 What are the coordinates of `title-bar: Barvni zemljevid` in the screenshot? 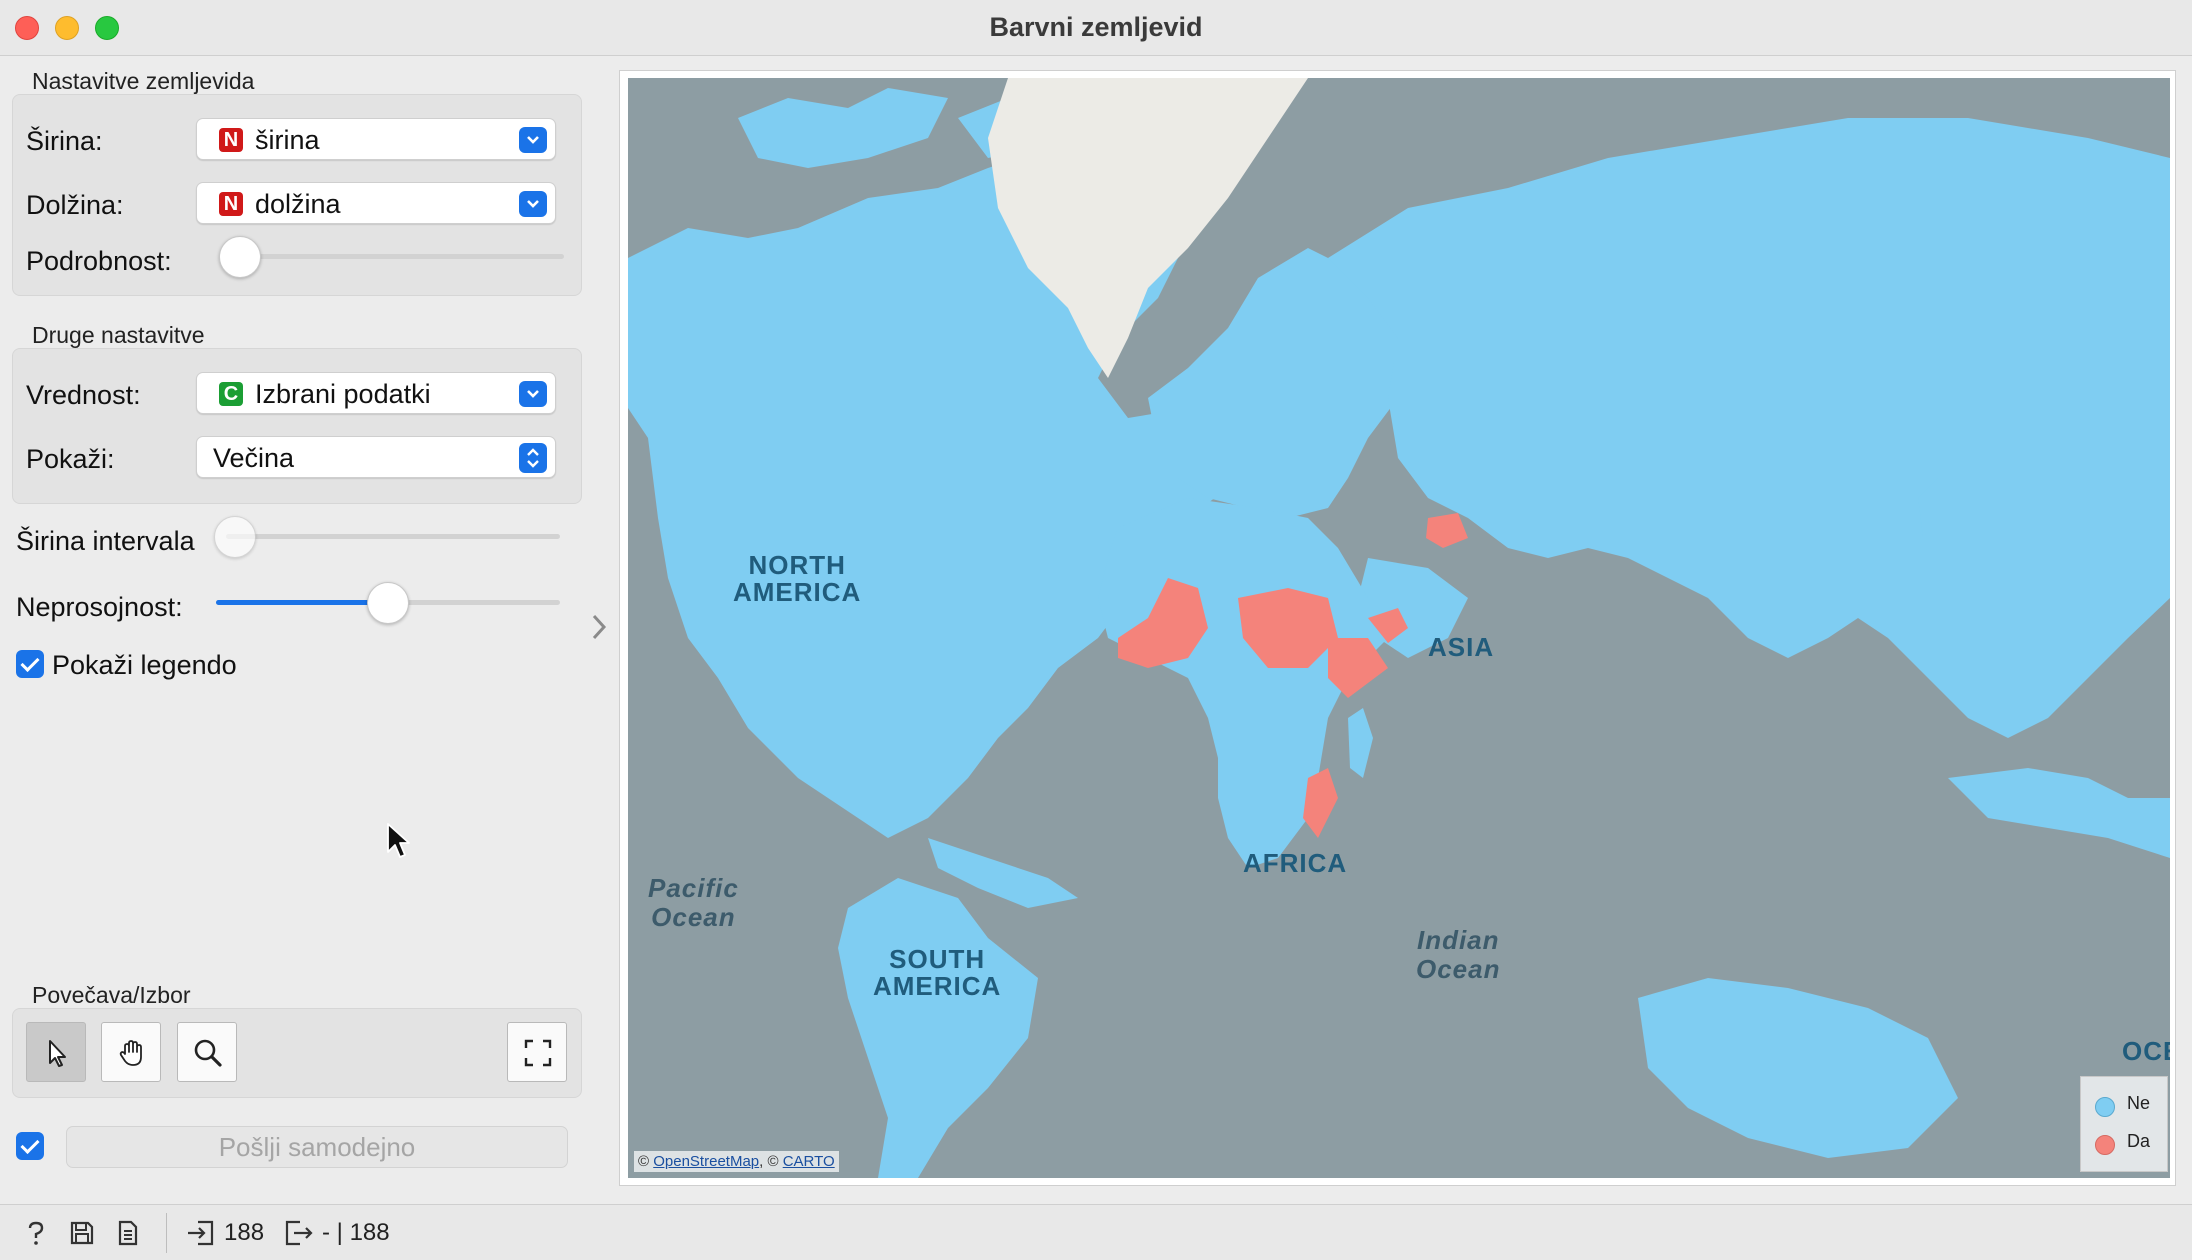 It's located at (1096, 28).